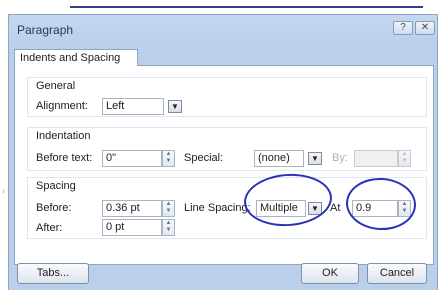  What do you see at coordinates (315, 208) in the screenshot?
I see `line-spacing-dropdown-arrow-icon: ▼` at bounding box center [315, 208].